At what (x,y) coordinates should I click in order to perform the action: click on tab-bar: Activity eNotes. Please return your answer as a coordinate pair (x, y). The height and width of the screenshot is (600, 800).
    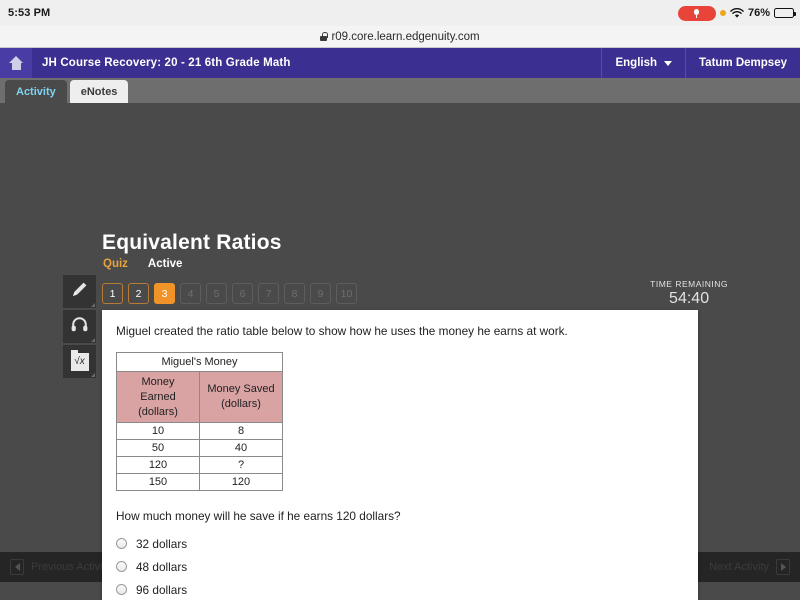
    Looking at the image, I should click on (400, 90).